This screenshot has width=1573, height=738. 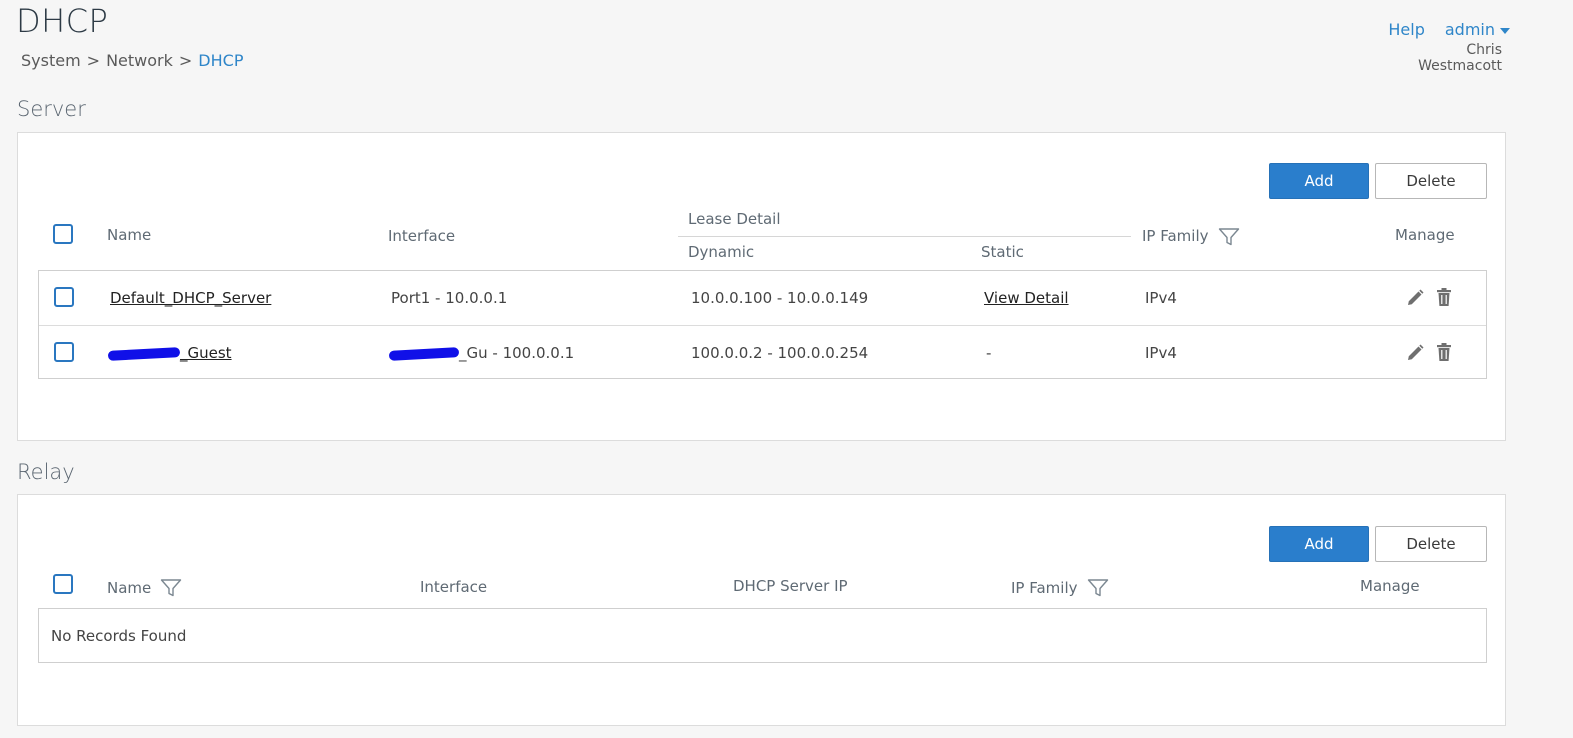 I want to click on server-static-value: -, so click(x=989, y=353).